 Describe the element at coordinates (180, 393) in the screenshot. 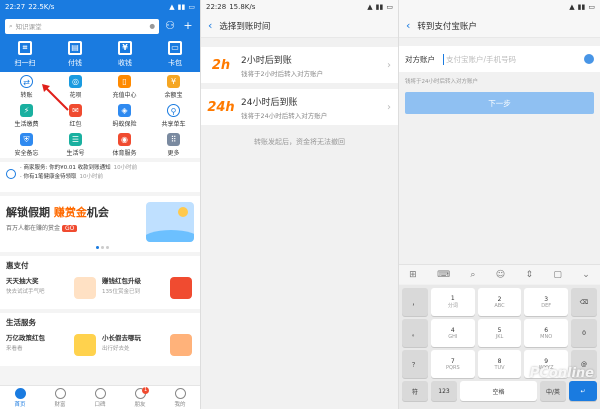

I see `user-icon` at that location.